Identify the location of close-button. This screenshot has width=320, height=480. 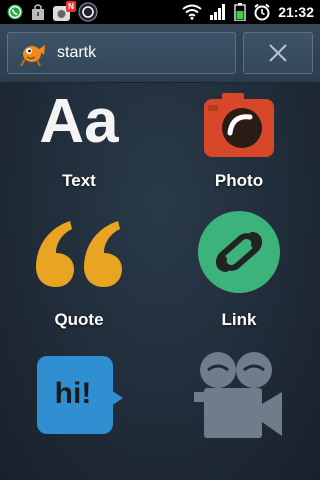
(278, 53).